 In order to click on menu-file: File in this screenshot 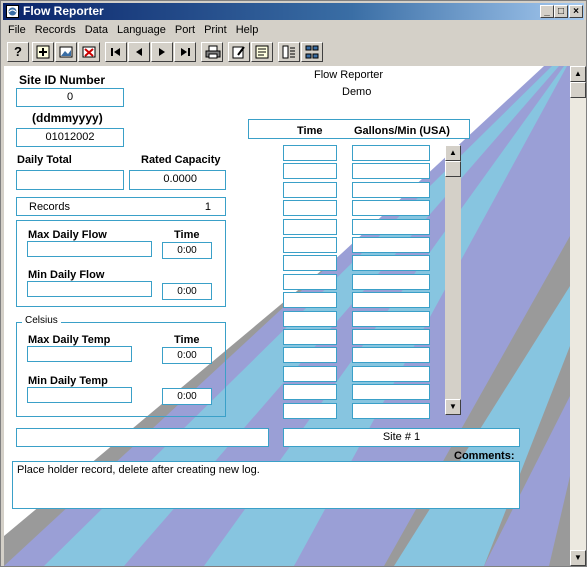, I will do `click(16, 29)`.